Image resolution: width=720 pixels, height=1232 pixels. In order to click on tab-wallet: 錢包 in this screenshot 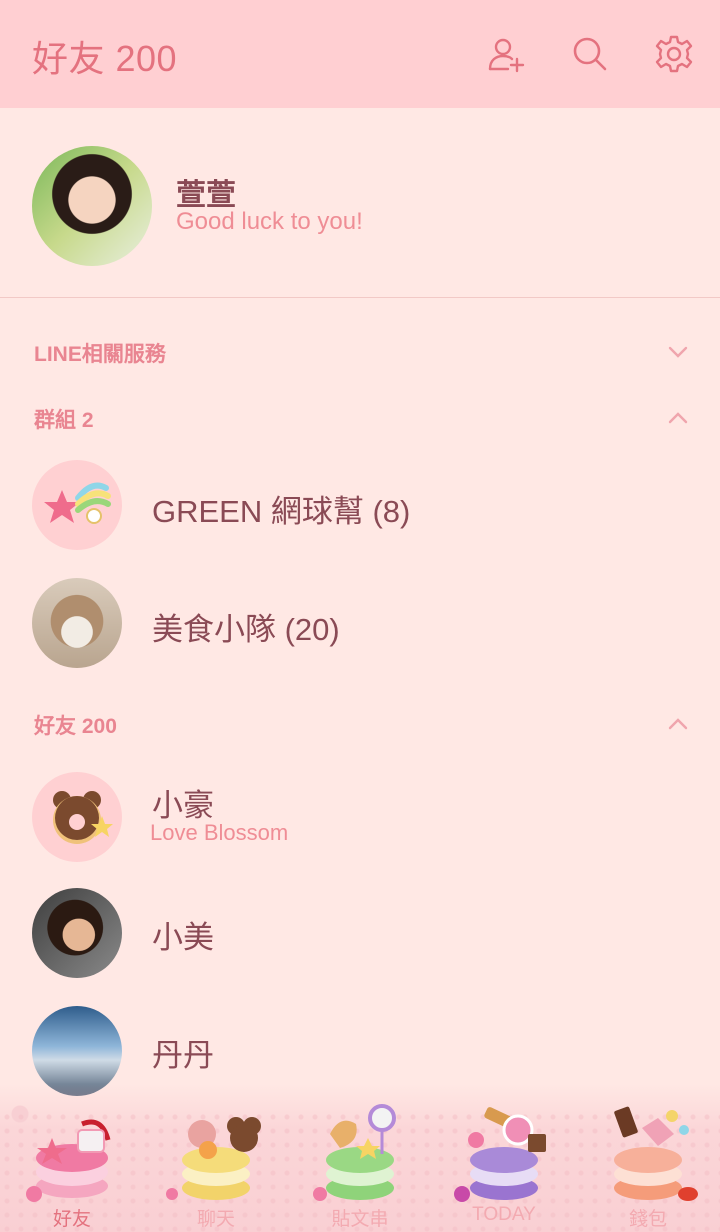, I will do `click(648, 1159)`.